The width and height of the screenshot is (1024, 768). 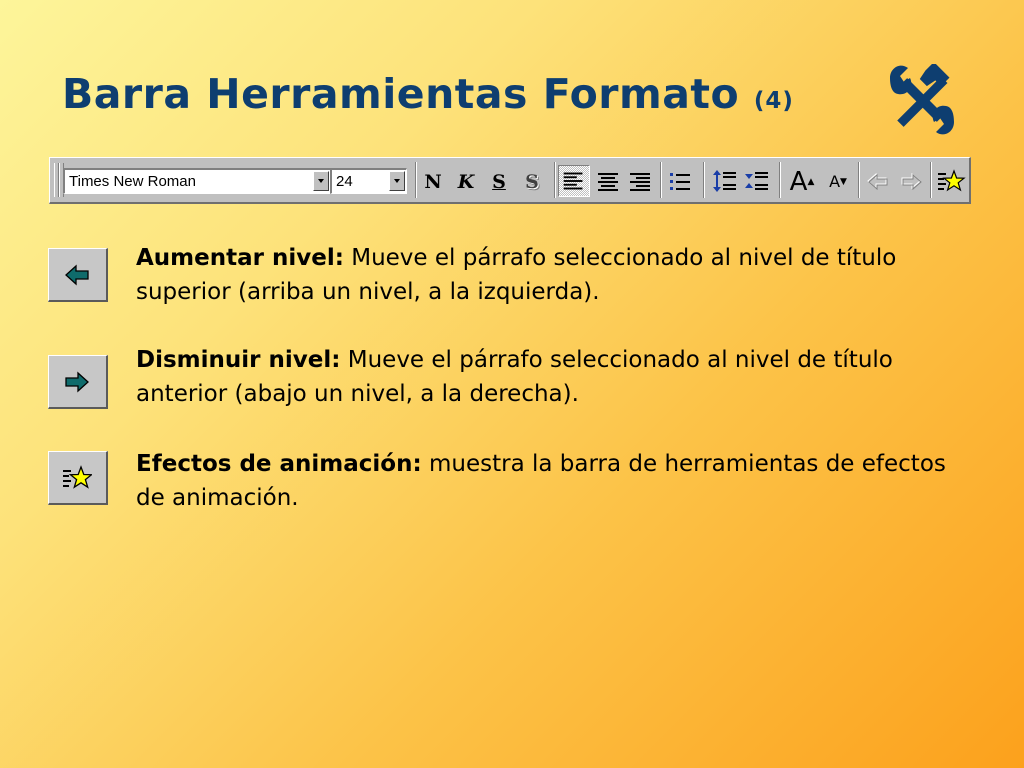 I want to click on align-left-icon, so click(x=573, y=181).